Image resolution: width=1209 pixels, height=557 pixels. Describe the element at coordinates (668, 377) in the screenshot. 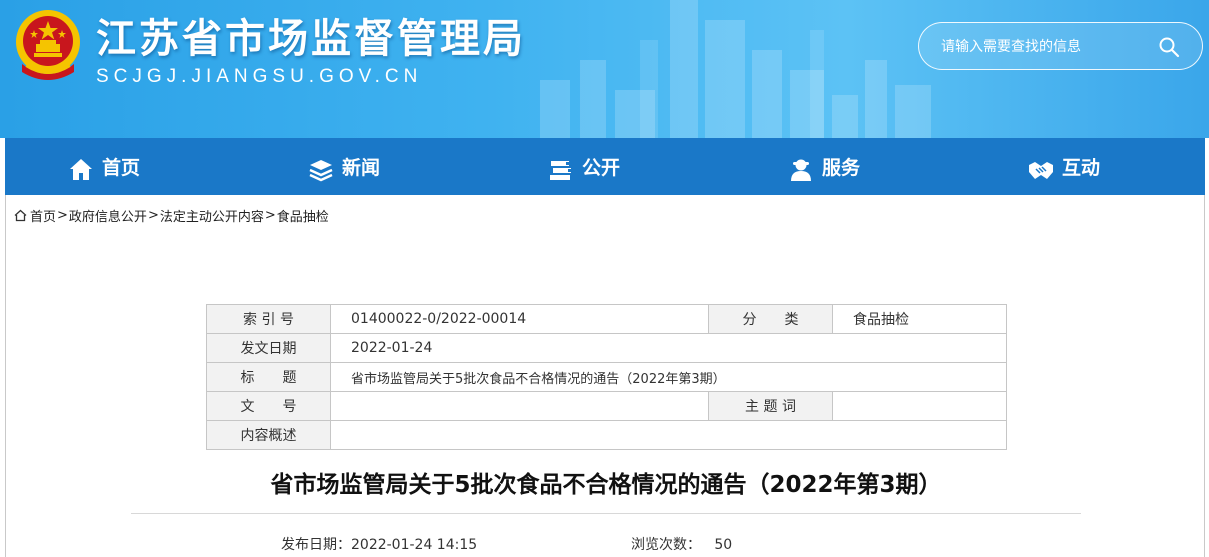

I see `title-value: 省市场监管局关于5批次食品不合格情况的通告（2022年第3期）` at that location.